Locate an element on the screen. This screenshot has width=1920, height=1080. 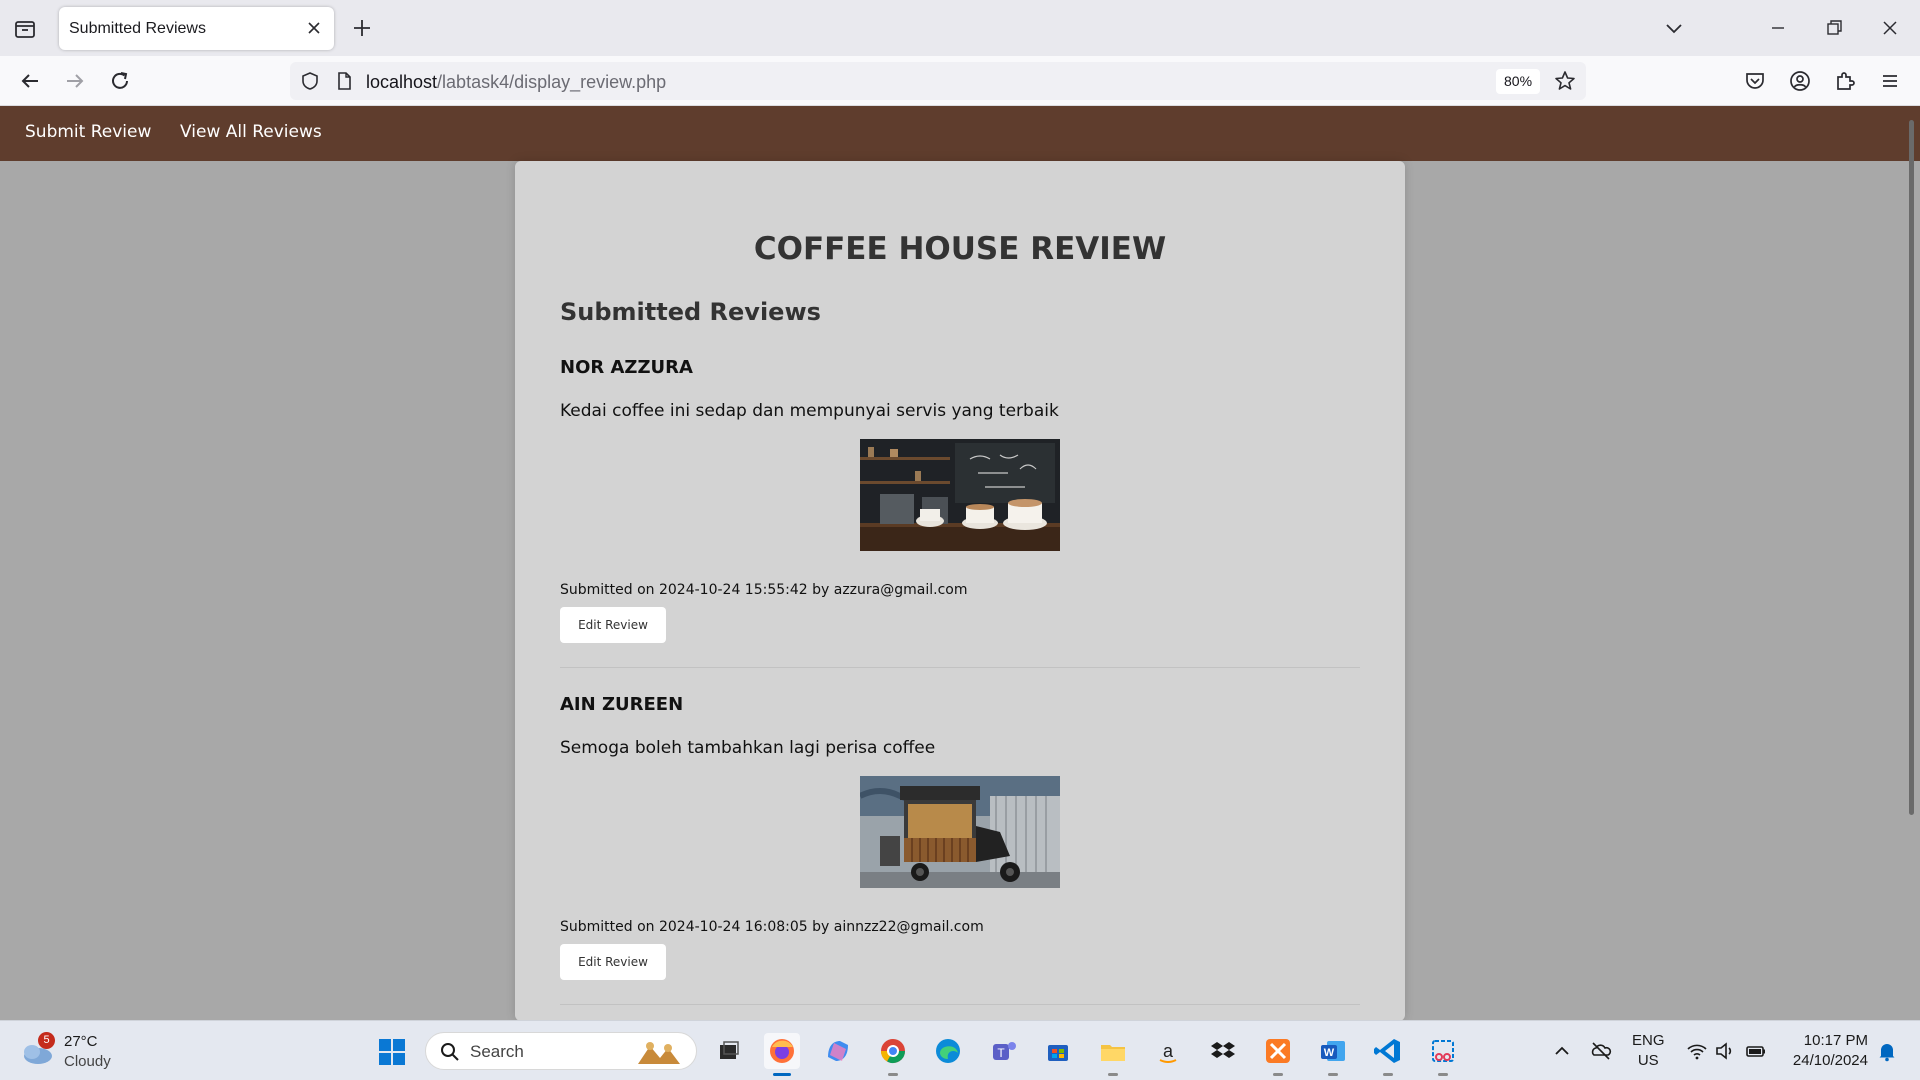
weather-alert-badge: 5 is located at coordinates (46, 1040).